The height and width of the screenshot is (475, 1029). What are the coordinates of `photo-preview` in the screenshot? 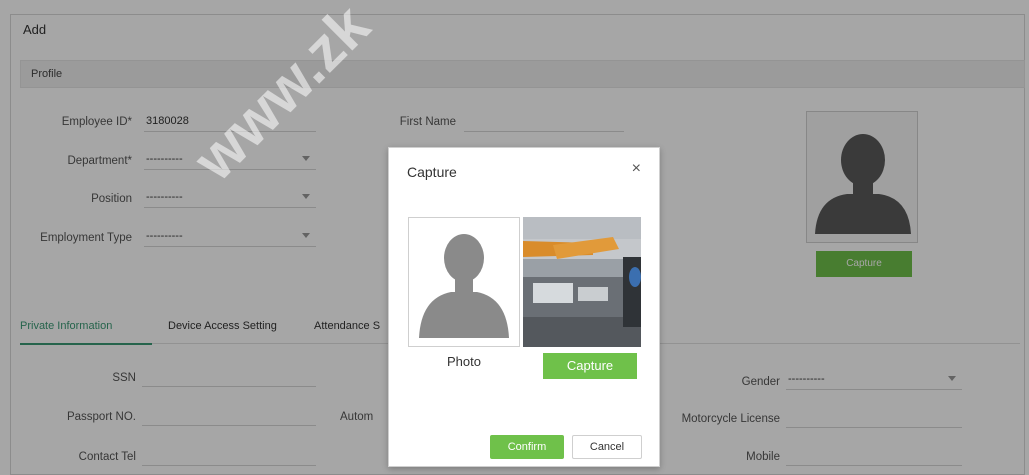 It's located at (464, 282).